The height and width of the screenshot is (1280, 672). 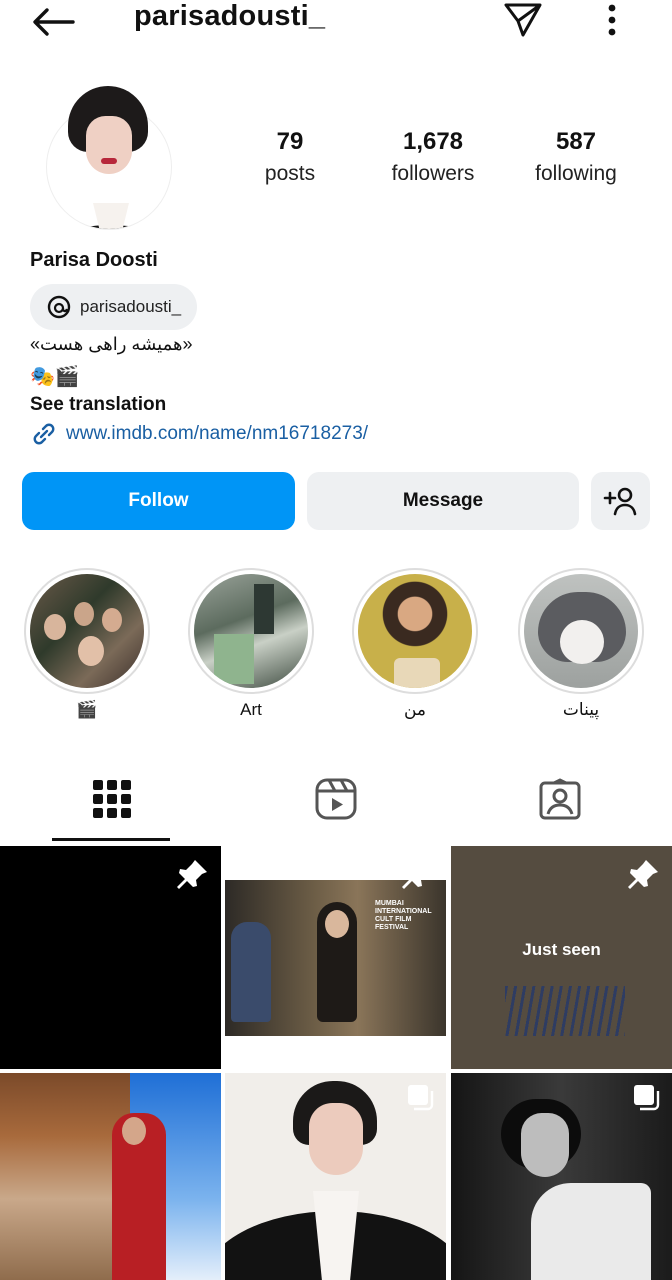 I want to click on follow-button: Follow, so click(x=158, y=501).